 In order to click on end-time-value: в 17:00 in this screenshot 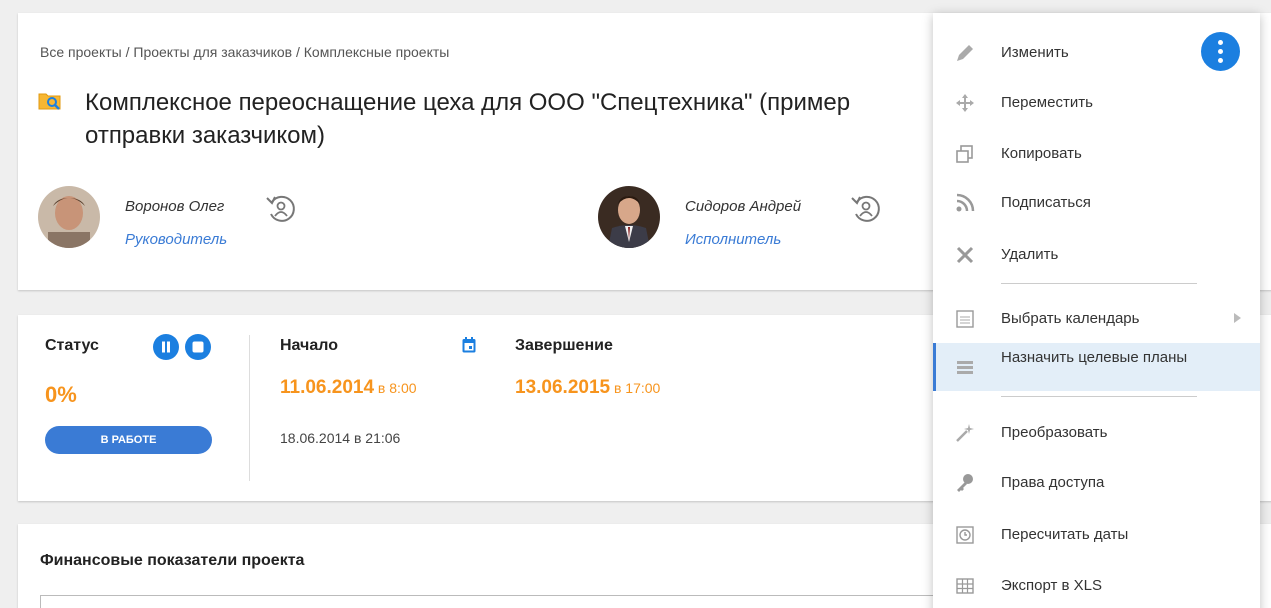, I will do `click(635, 388)`.